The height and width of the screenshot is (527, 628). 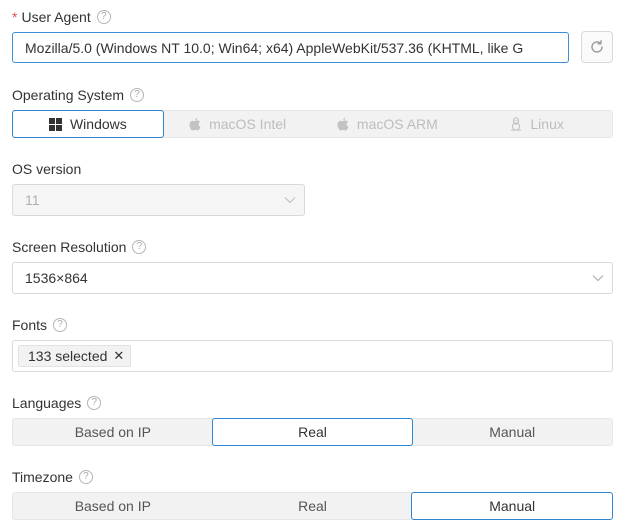 I want to click on timezone-option-real: Real, so click(x=313, y=506).